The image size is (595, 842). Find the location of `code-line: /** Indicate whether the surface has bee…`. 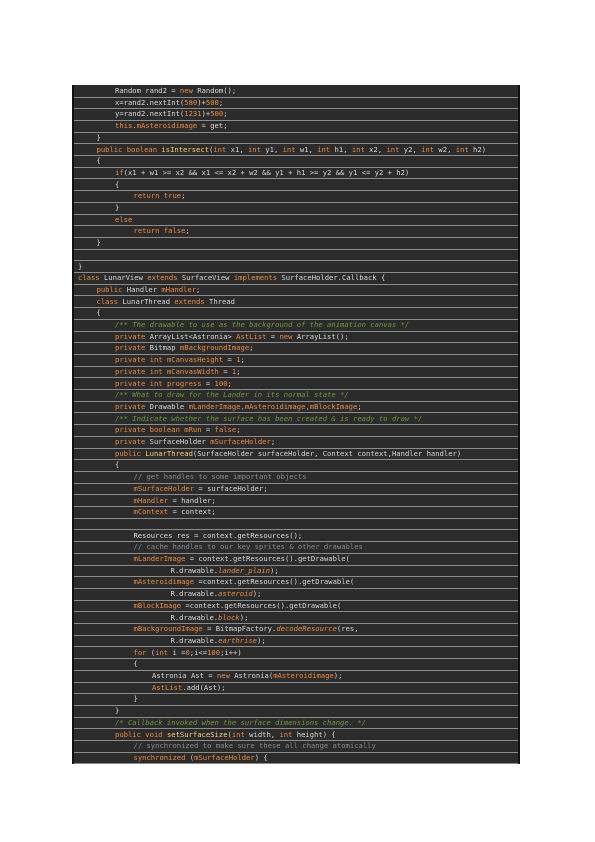

code-line: /** Indicate whether the surface has bee… is located at coordinates (296, 419).